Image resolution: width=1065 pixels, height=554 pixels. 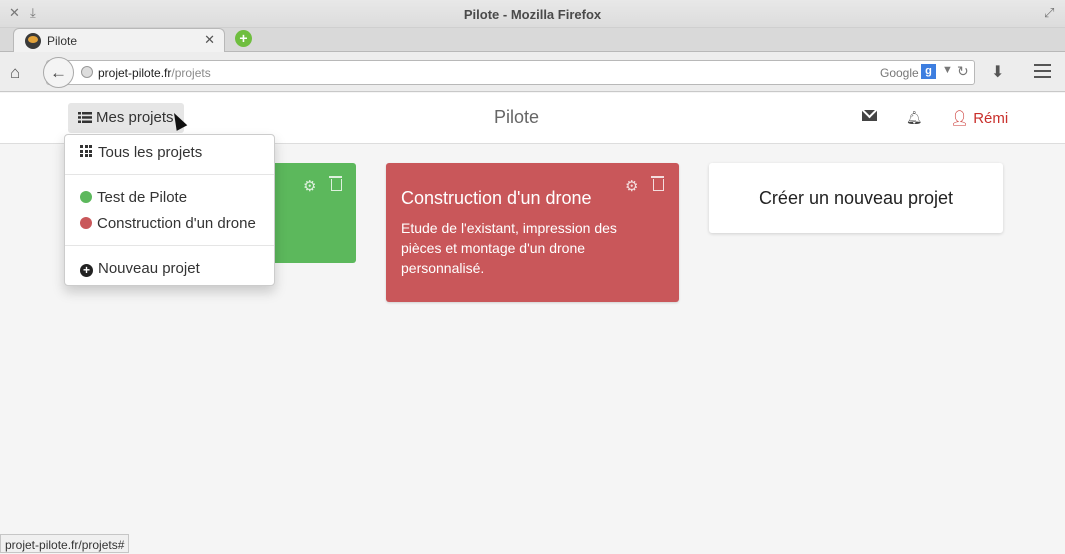 I want to click on tab-pilote: Pilote ✕, so click(x=119, y=40).